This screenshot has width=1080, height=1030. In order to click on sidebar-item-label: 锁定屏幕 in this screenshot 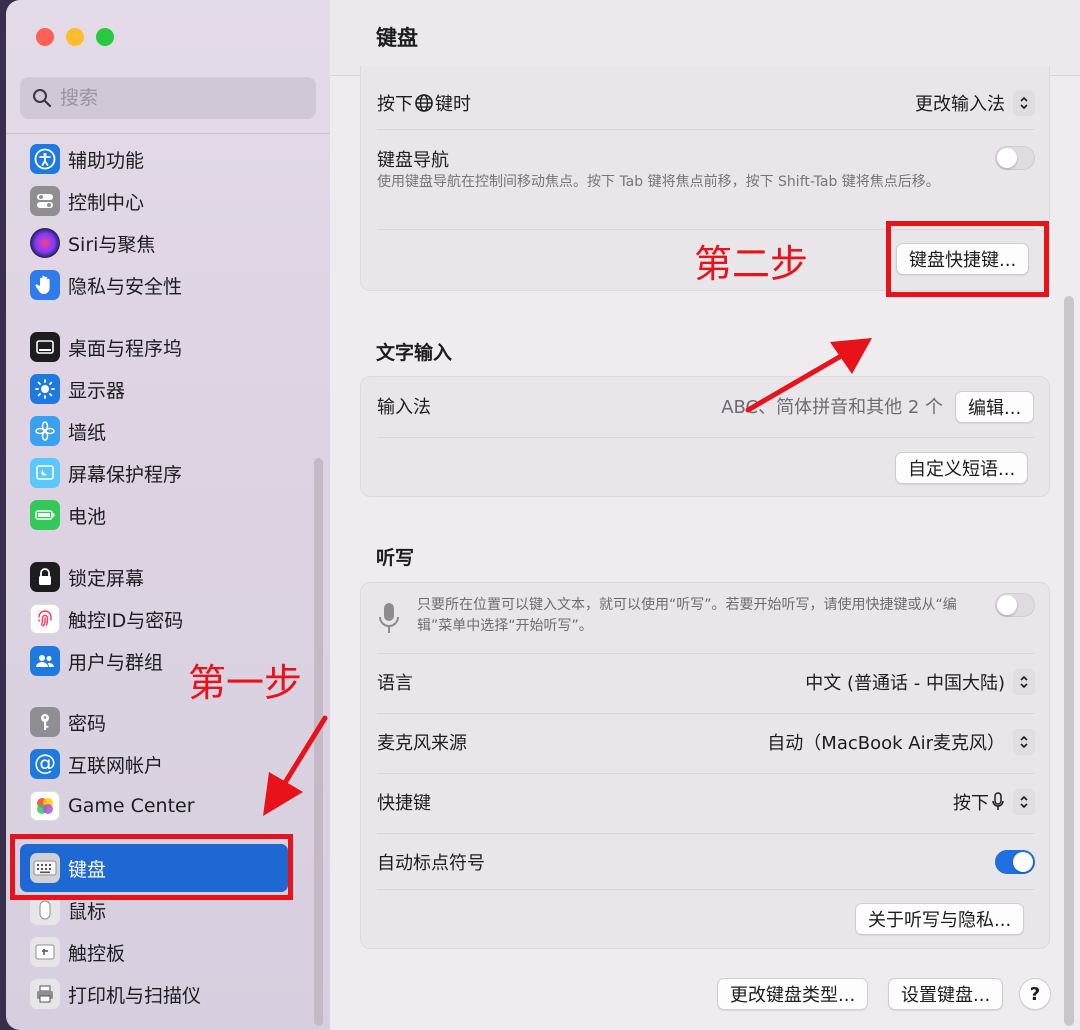, I will do `click(106, 578)`.